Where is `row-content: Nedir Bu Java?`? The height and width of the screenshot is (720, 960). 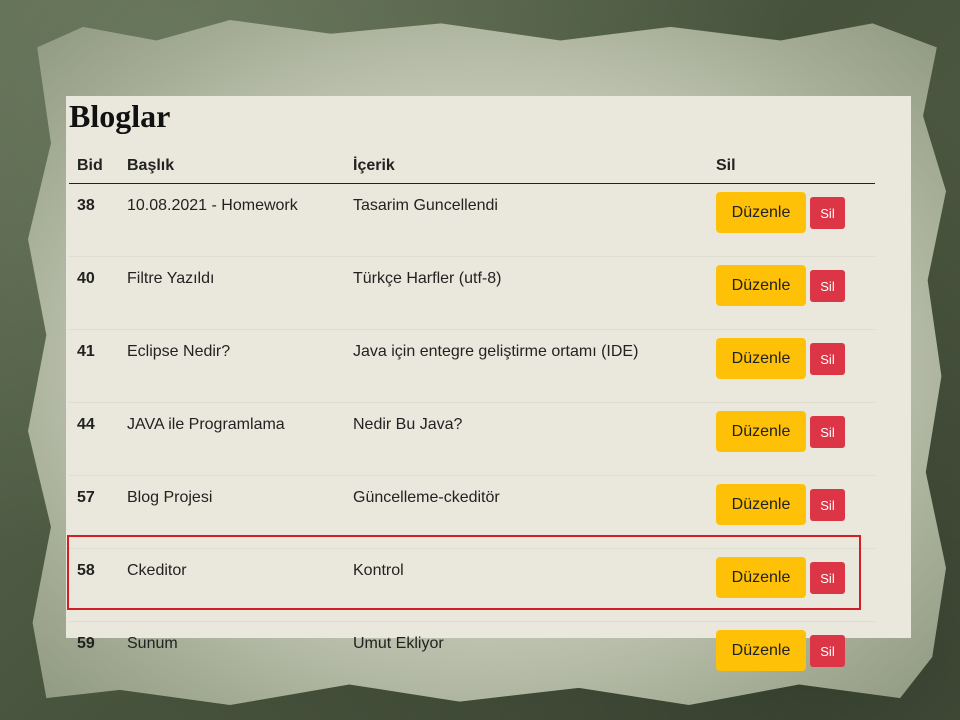
row-content: Nedir Bu Java? is located at coordinates (526, 439).